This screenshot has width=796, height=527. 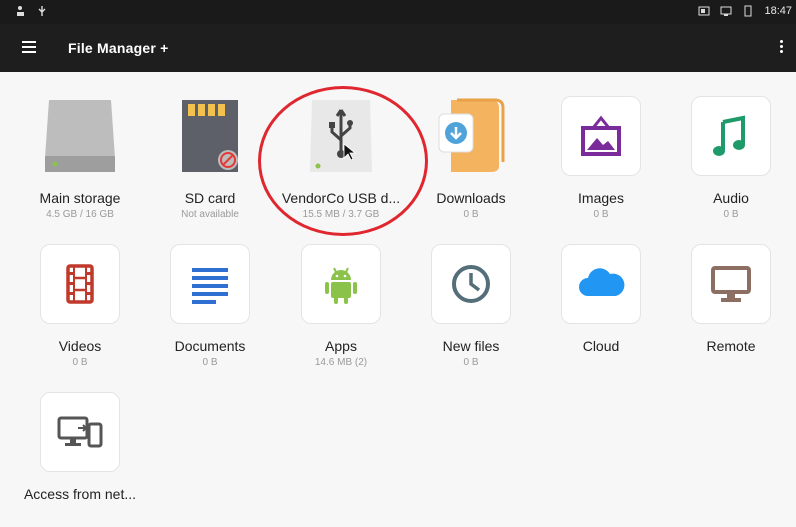 What do you see at coordinates (42, 11) in the screenshot?
I see `usb-icon` at bounding box center [42, 11].